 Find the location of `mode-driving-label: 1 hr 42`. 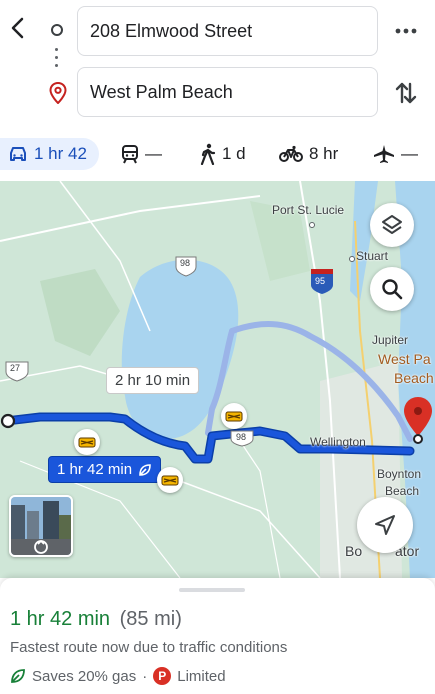

mode-driving-label: 1 hr 42 is located at coordinates (60, 153).